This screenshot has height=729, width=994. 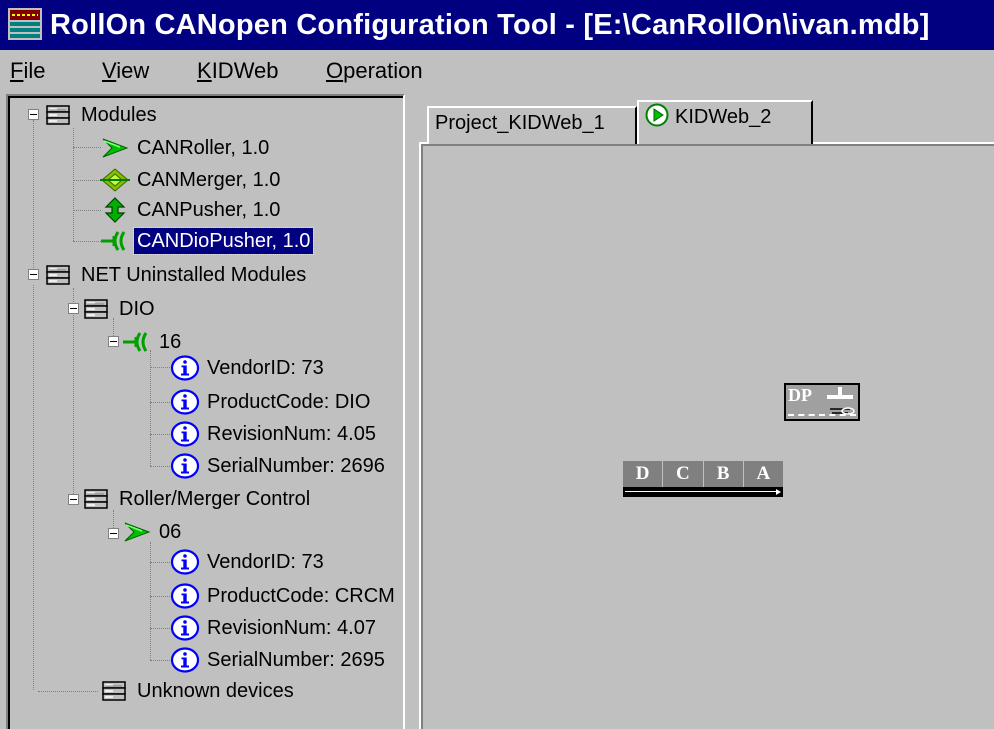 I want to click on tree-item-rm-serial: SerialNumber: 2695, so click(x=279, y=660).